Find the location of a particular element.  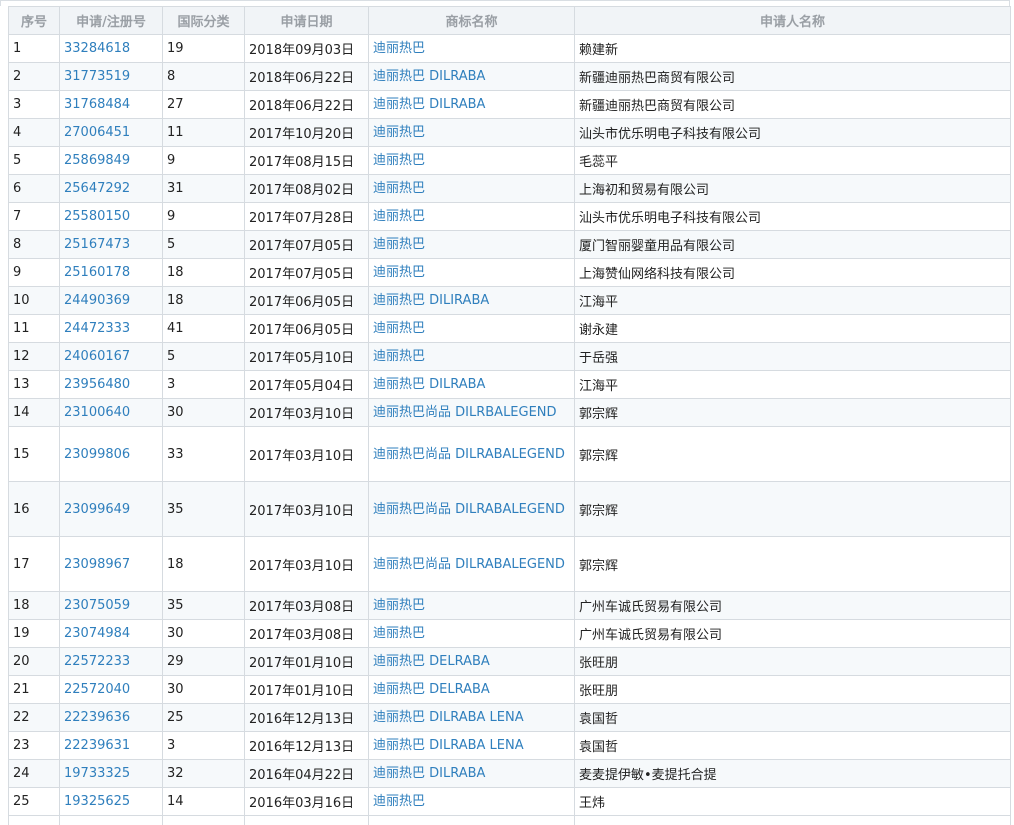

class-cell: 29 is located at coordinates (203, 661).